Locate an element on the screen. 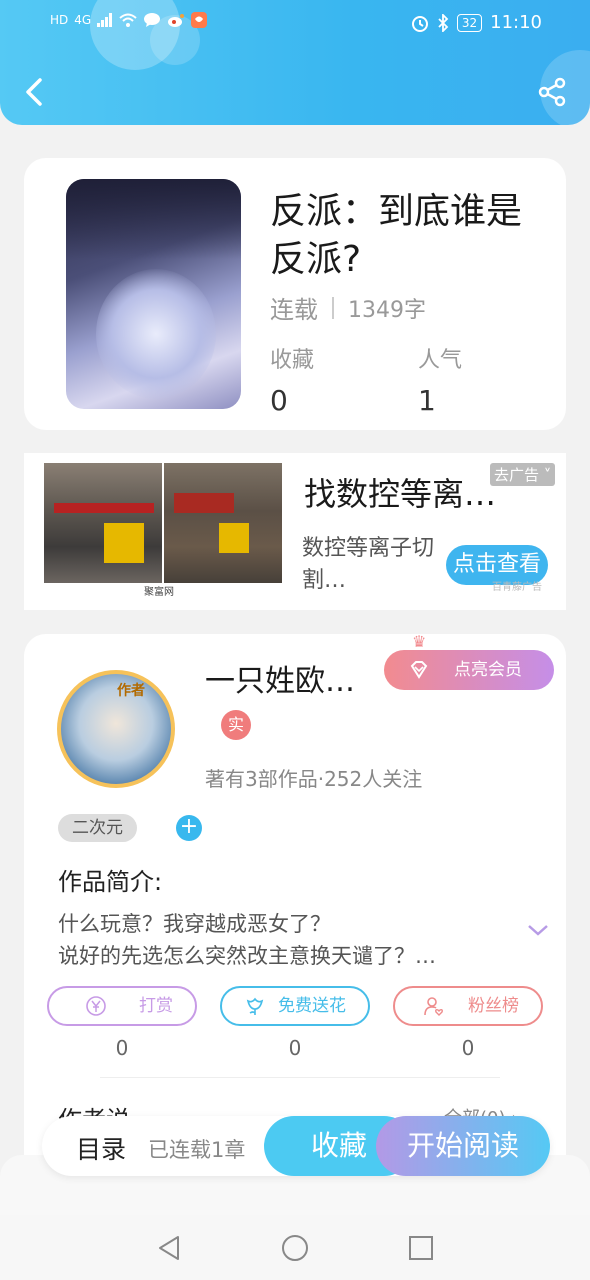 The height and width of the screenshot is (1280, 590). favorites-label: 收藏 is located at coordinates (292, 360).